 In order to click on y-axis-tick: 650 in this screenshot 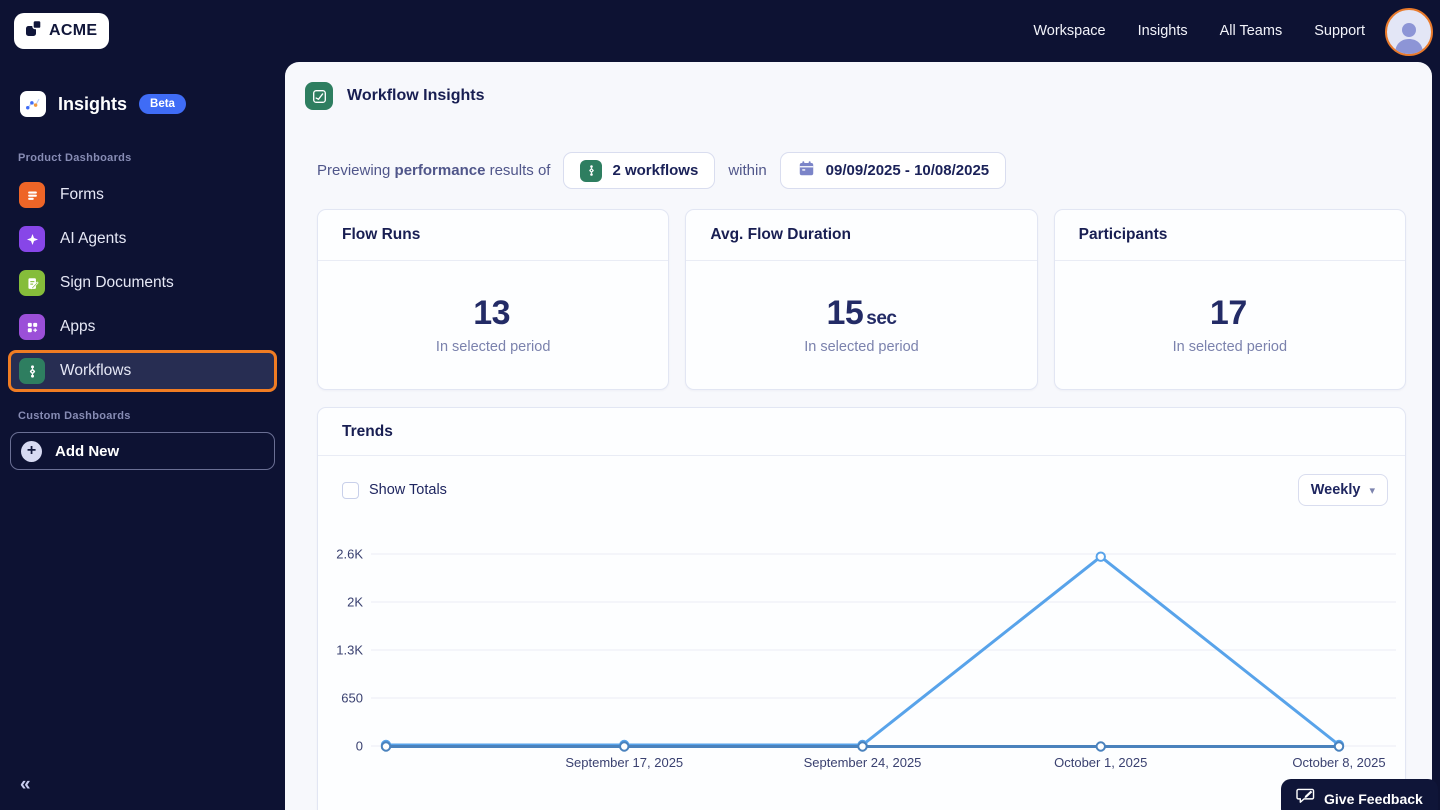, I will do `click(352, 698)`.